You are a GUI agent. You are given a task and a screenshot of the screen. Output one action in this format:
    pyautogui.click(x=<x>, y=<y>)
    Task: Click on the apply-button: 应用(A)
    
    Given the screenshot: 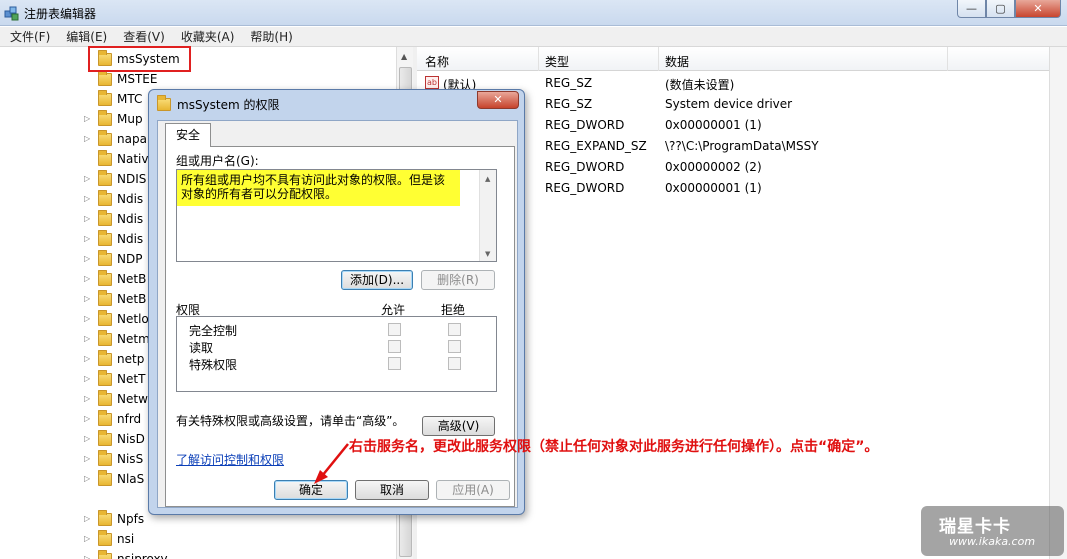 What is the action you would take?
    pyautogui.click(x=473, y=490)
    